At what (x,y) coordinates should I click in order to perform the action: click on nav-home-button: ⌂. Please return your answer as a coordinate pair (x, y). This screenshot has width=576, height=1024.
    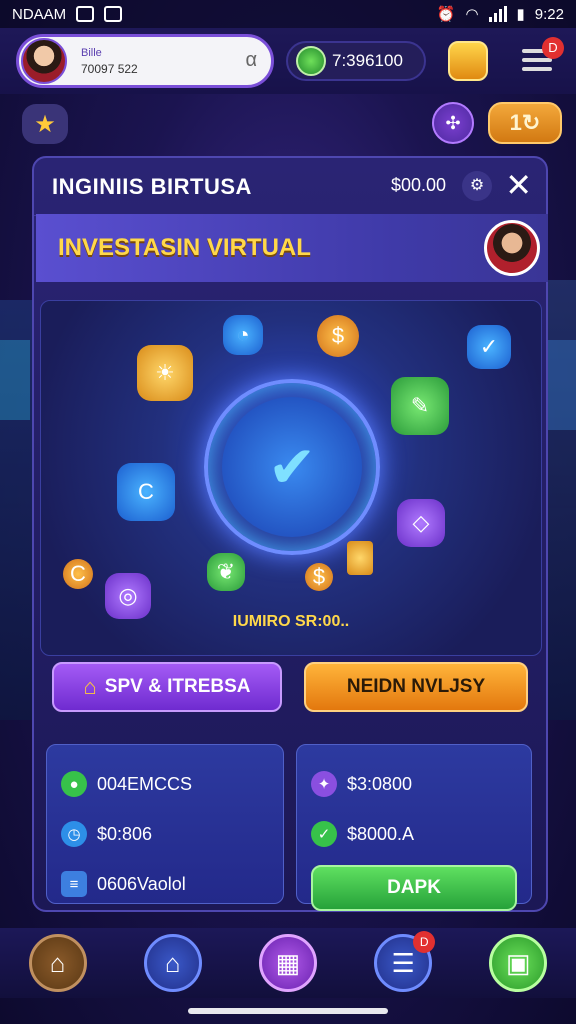
    Looking at the image, I should click on (57, 963).